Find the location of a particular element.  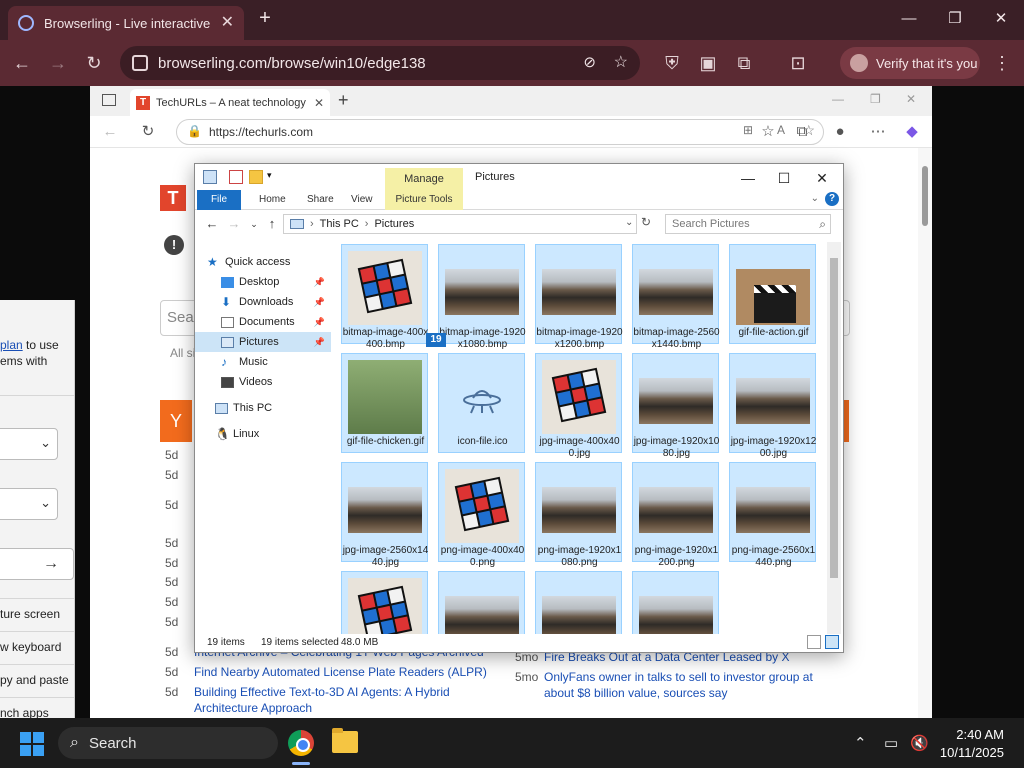

app-available-icon: ⊞ is located at coordinates (748, 130).